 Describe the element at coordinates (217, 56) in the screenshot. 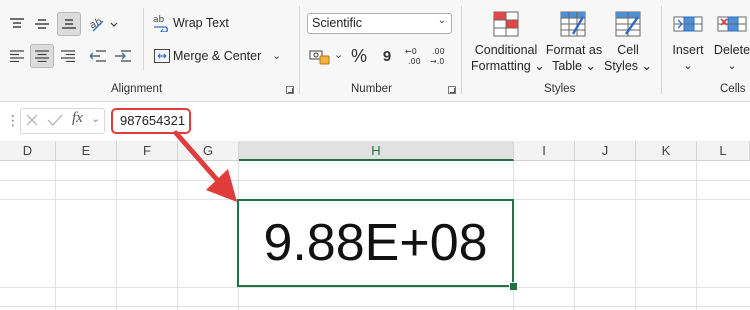

I see `merge-center-button: Merge & Center` at that location.